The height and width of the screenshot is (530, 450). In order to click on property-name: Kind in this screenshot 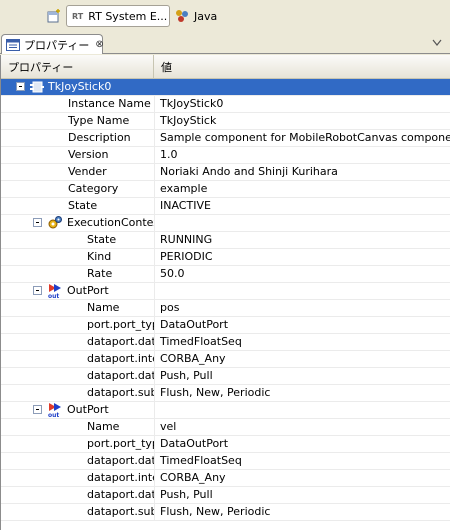, I will do `click(99, 256)`.